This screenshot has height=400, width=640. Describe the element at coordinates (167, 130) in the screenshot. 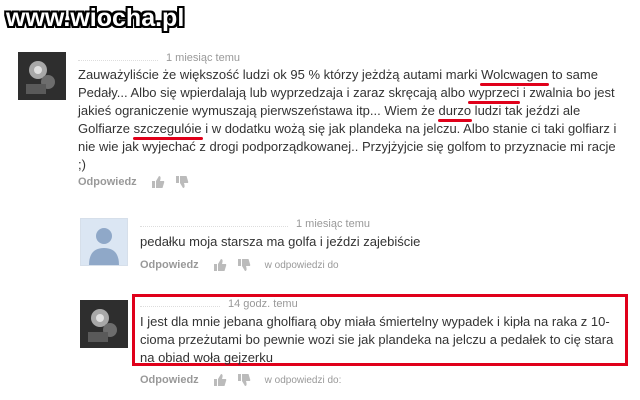

I see `highlighted-word: szczegulóie` at that location.